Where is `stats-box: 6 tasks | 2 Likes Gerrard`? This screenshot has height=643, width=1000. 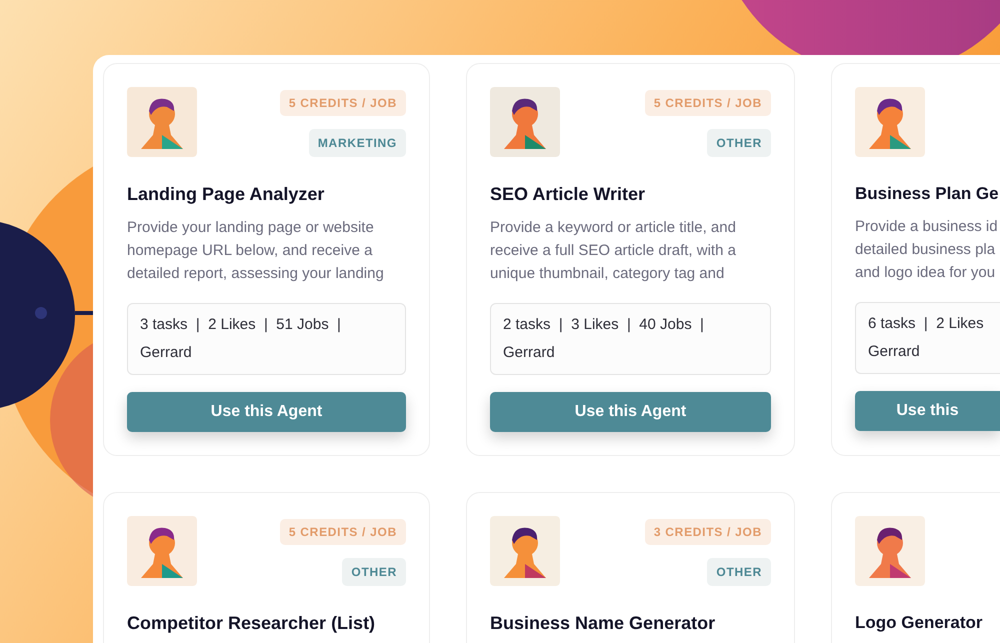 stats-box: 6 tasks | 2 Likes Gerrard is located at coordinates (927, 338).